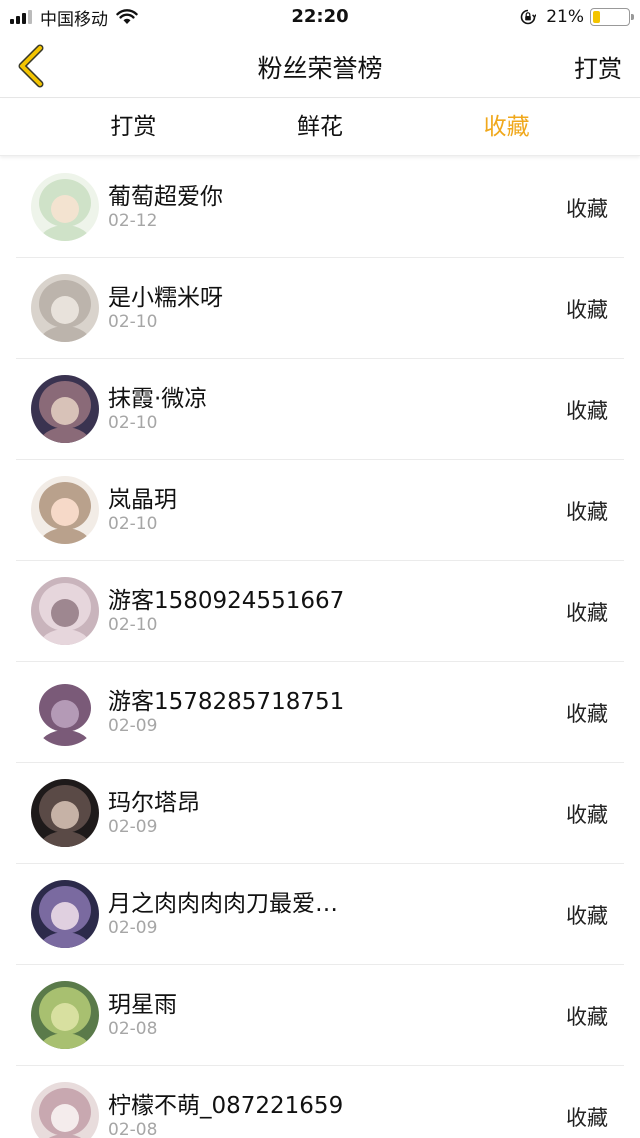 The image size is (640, 1138). I want to click on nav-bar: 粉丝荣誉榜 打赏, so click(320, 66).